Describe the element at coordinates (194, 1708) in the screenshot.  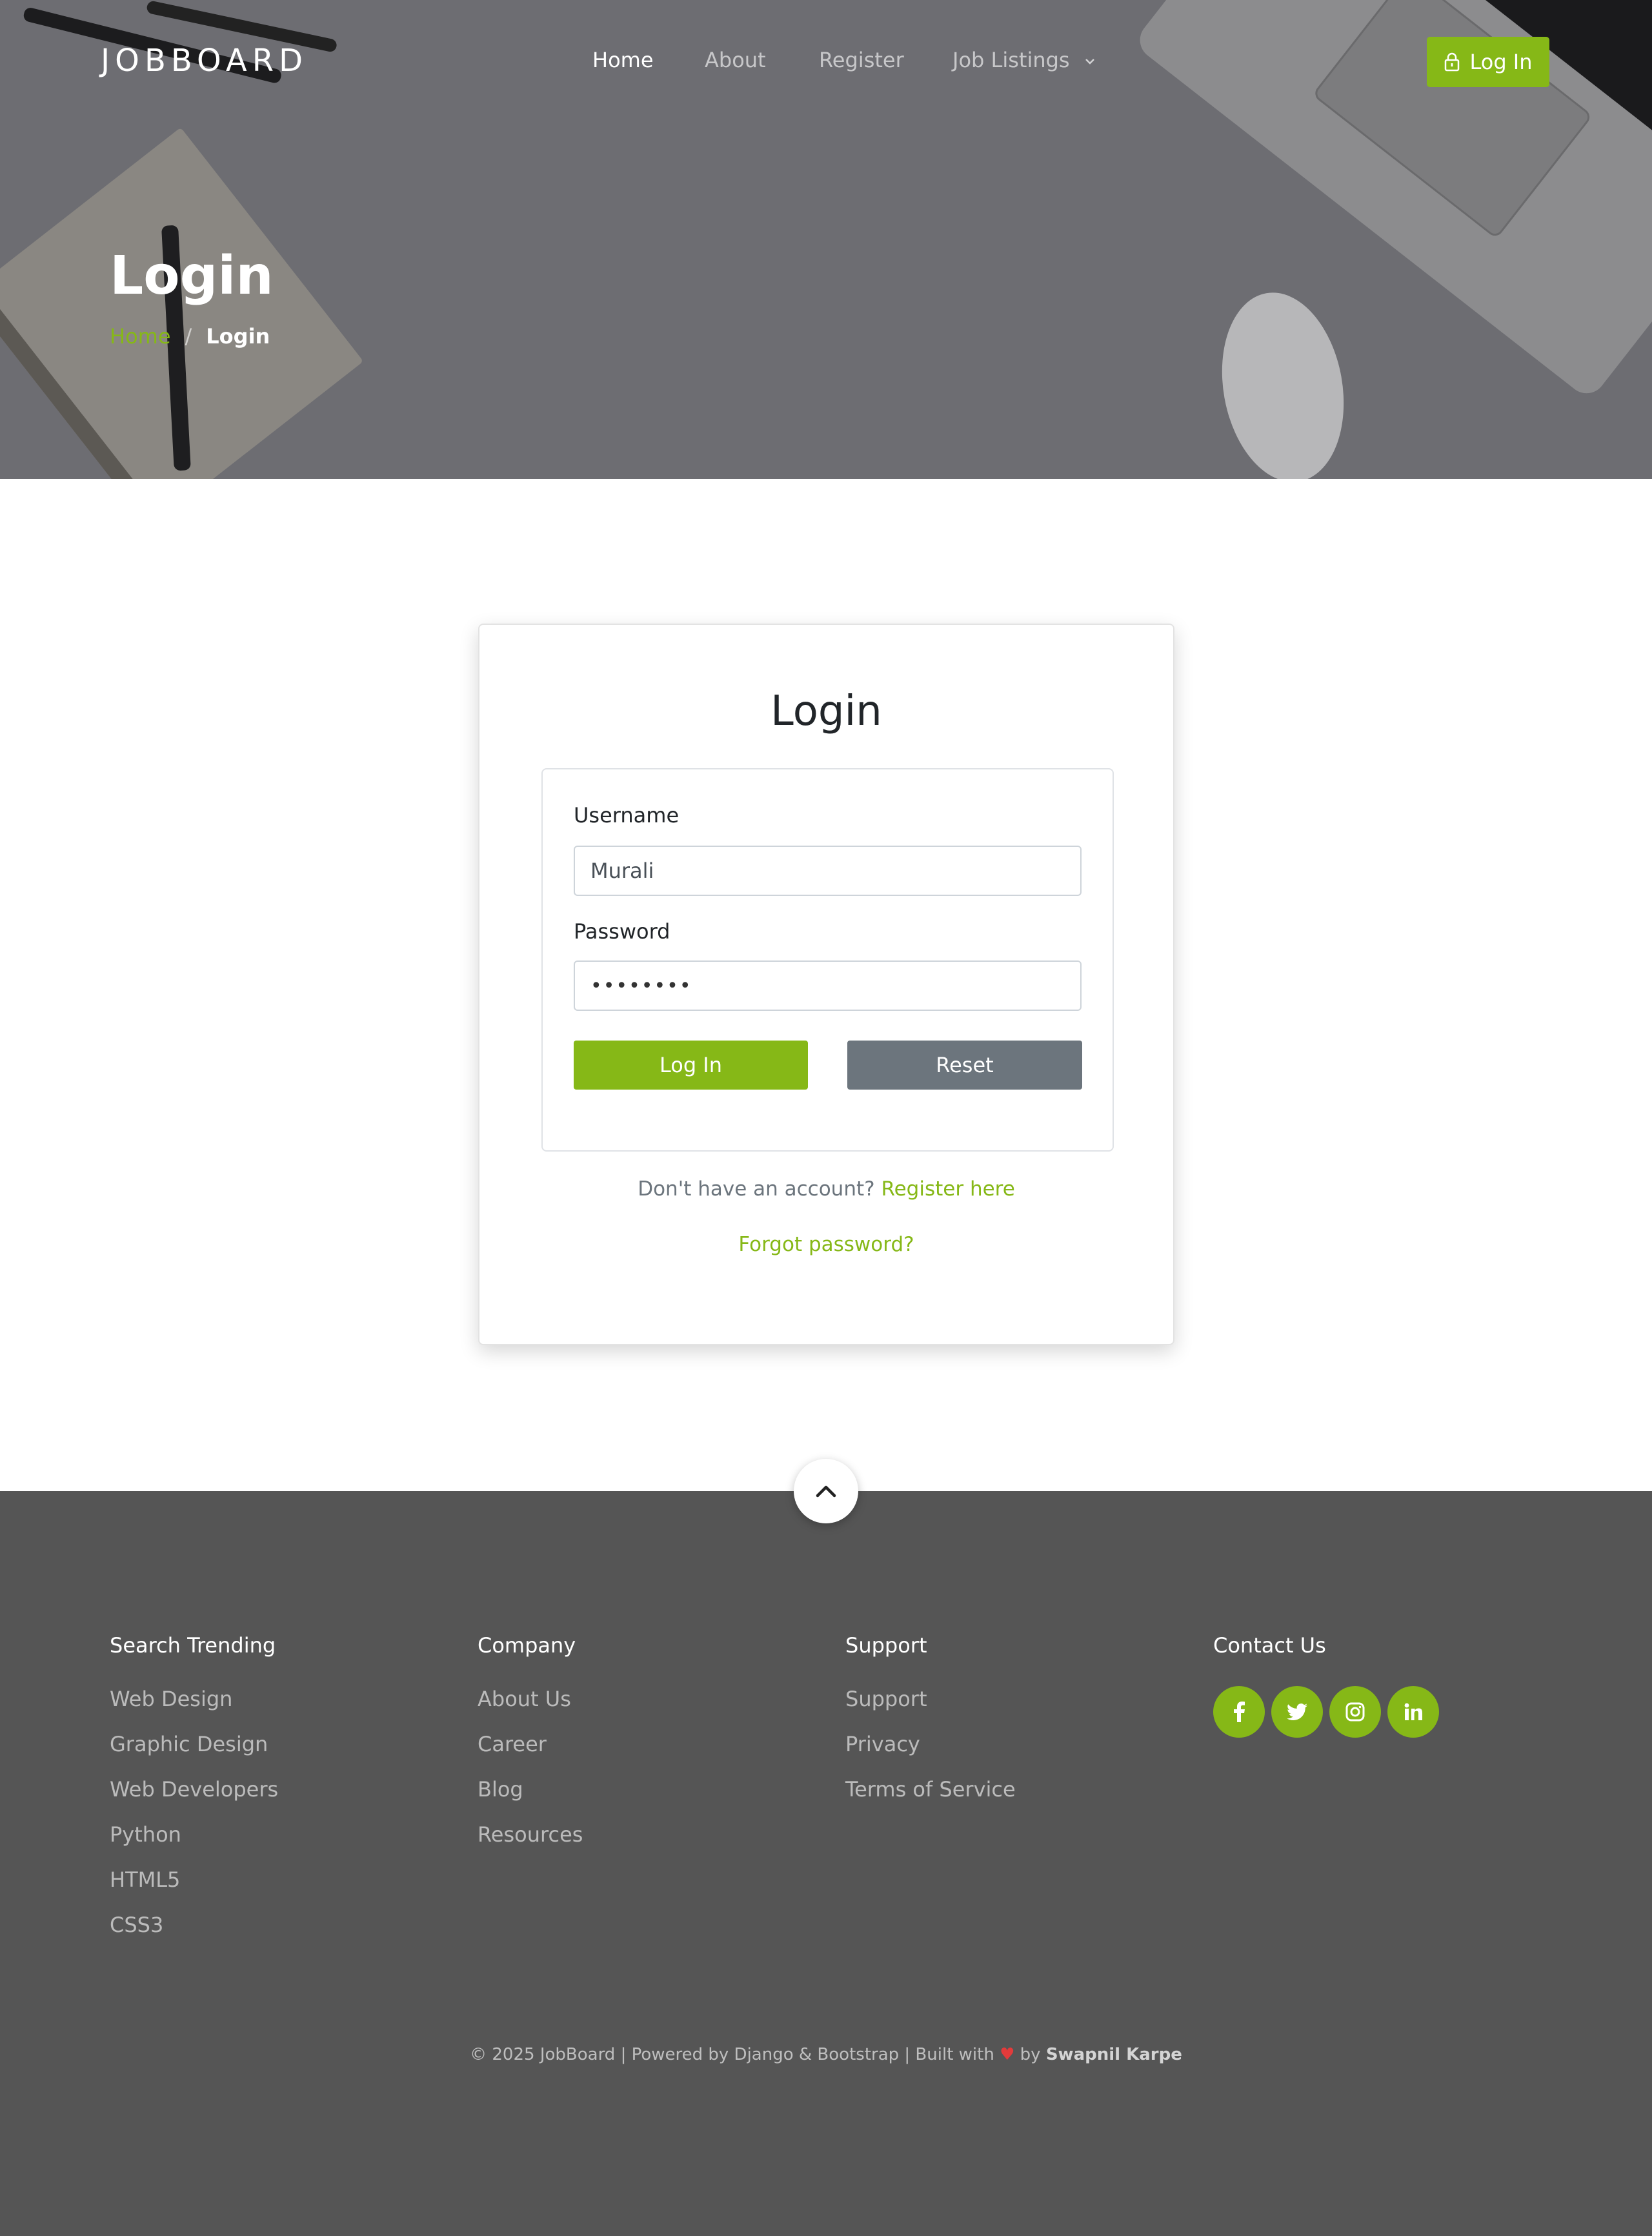
I see `footer-link: Web Design` at that location.